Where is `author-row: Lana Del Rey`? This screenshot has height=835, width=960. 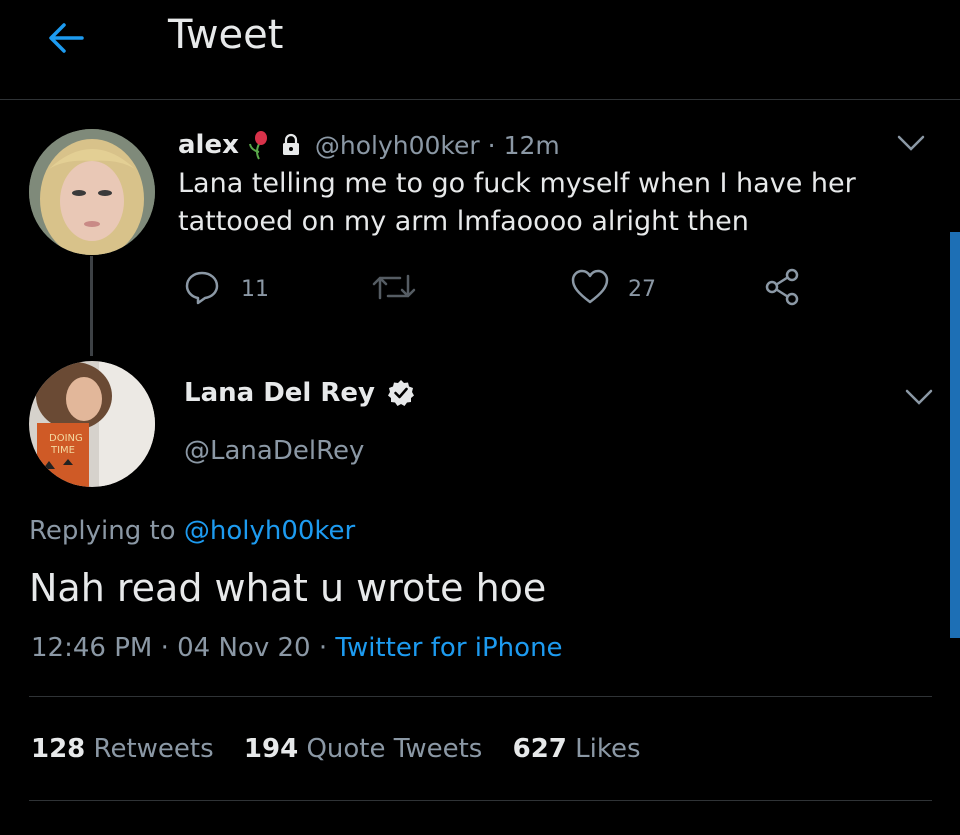 author-row: Lana Del Rey is located at coordinates (299, 393).